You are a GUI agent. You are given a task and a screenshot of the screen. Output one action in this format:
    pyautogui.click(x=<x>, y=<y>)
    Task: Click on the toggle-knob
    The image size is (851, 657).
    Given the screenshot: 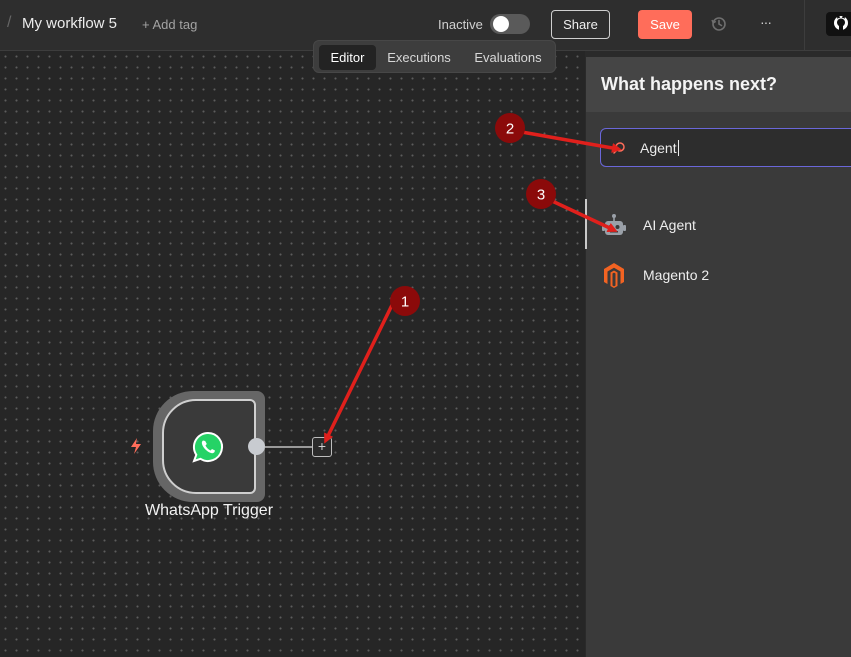 What is the action you would take?
    pyautogui.click(x=501, y=24)
    